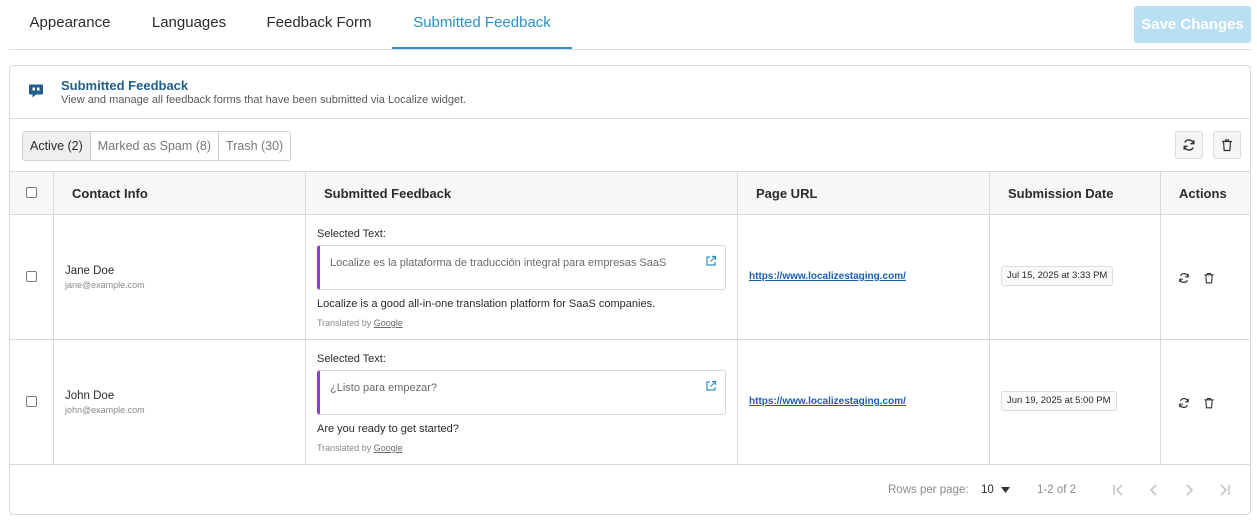 The image size is (1257, 520). I want to click on next-page-icon, so click(1189, 490).